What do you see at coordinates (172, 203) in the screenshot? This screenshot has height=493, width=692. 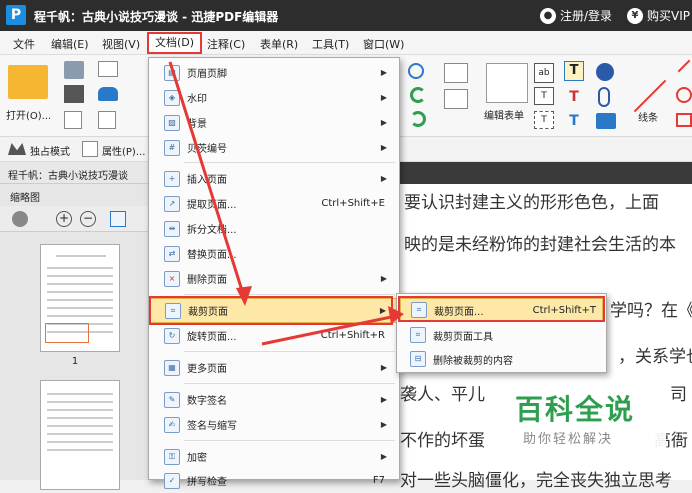 I see `extract-page-icon: ↗` at bounding box center [172, 203].